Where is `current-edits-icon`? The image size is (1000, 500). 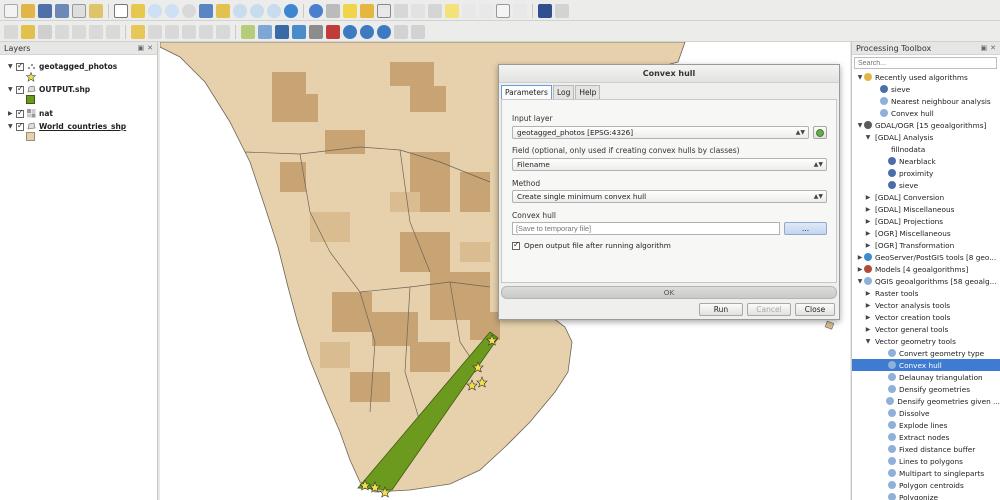
current-edits-icon is located at coordinates (11, 31).